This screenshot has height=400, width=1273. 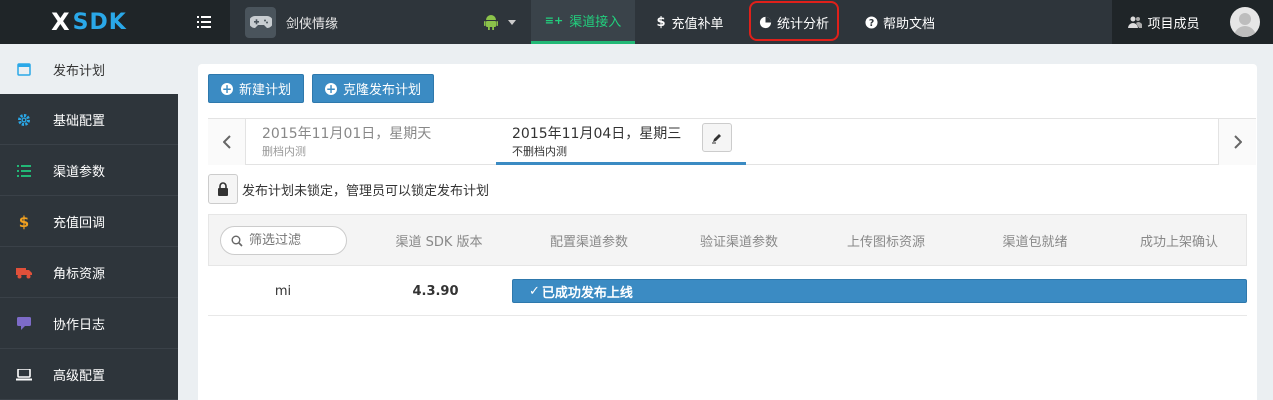 What do you see at coordinates (79, 121) in the screenshot?
I see `sidebar-item-label: 基础配置` at bounding box center [79, 121].